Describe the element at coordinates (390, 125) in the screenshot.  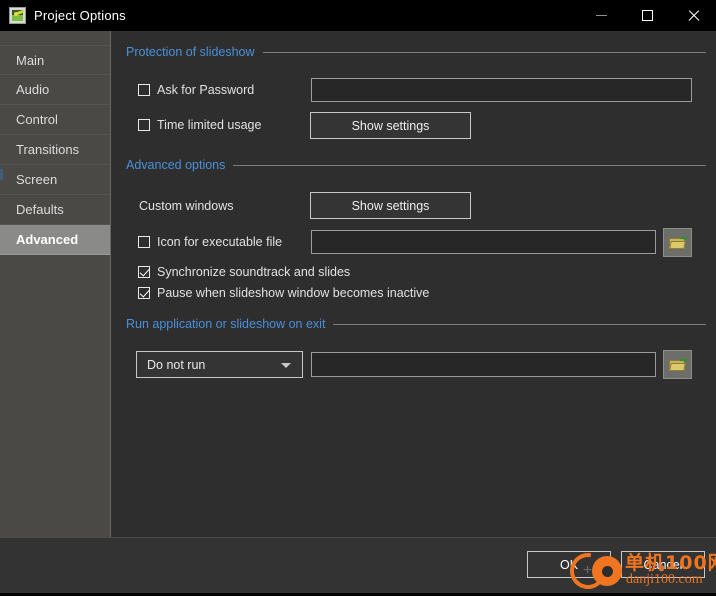
I see `time-limited-show-settings-button: Show settings` at that location.